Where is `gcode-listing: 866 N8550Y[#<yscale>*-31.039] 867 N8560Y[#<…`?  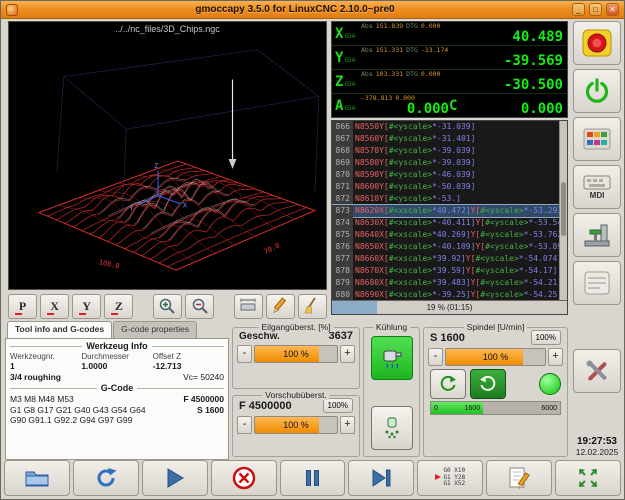
gcode-listing: 866 N8550Y[#<yscale>*-31.039] 867 N8560Y[#<… is located at coordinates (449, 217).